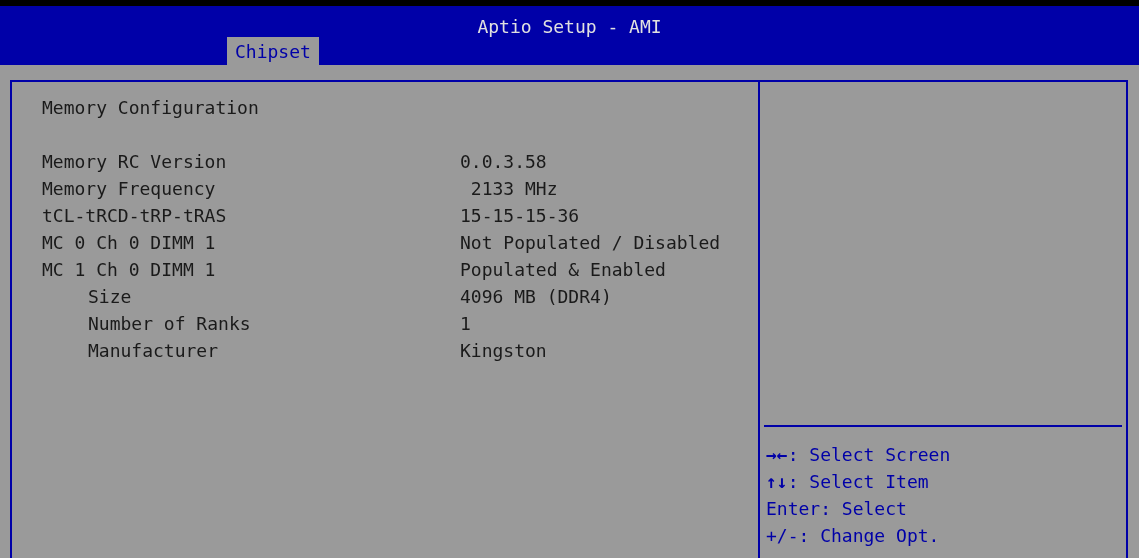 The height and width of the screenshot is (558, 1139). Describe the element at coordinates (569, 27) in the screenshot. I see `window-title: Aptio Setup - AMI` at that location.